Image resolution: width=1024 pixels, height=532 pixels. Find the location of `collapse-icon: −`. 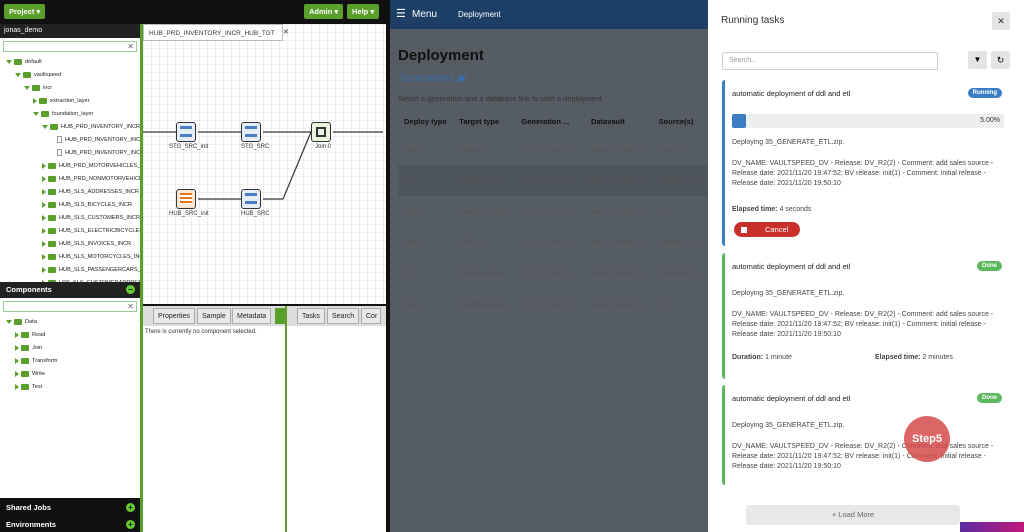

collapse-icon: − is located at coordinates (130, 289).